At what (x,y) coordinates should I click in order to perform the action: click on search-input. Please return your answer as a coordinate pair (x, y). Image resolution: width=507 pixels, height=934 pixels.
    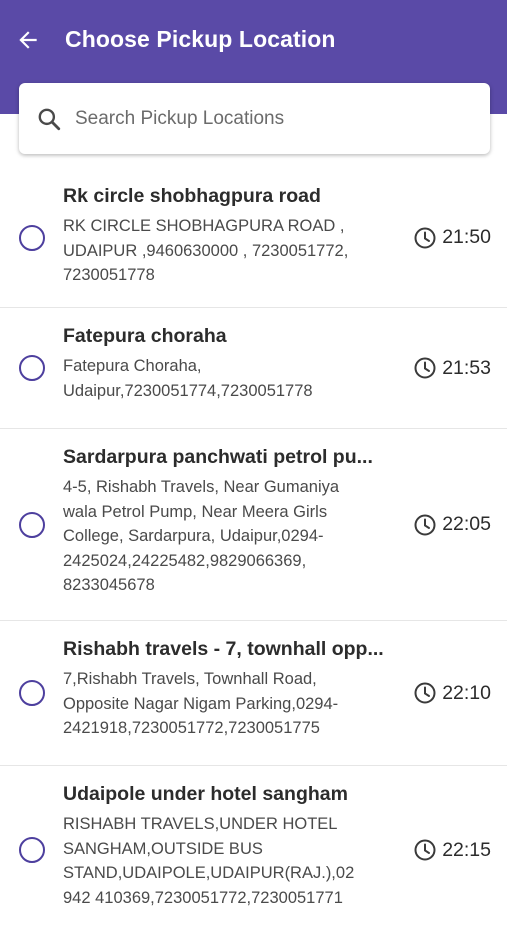
    Looking at the image, I should click on (275, 119).